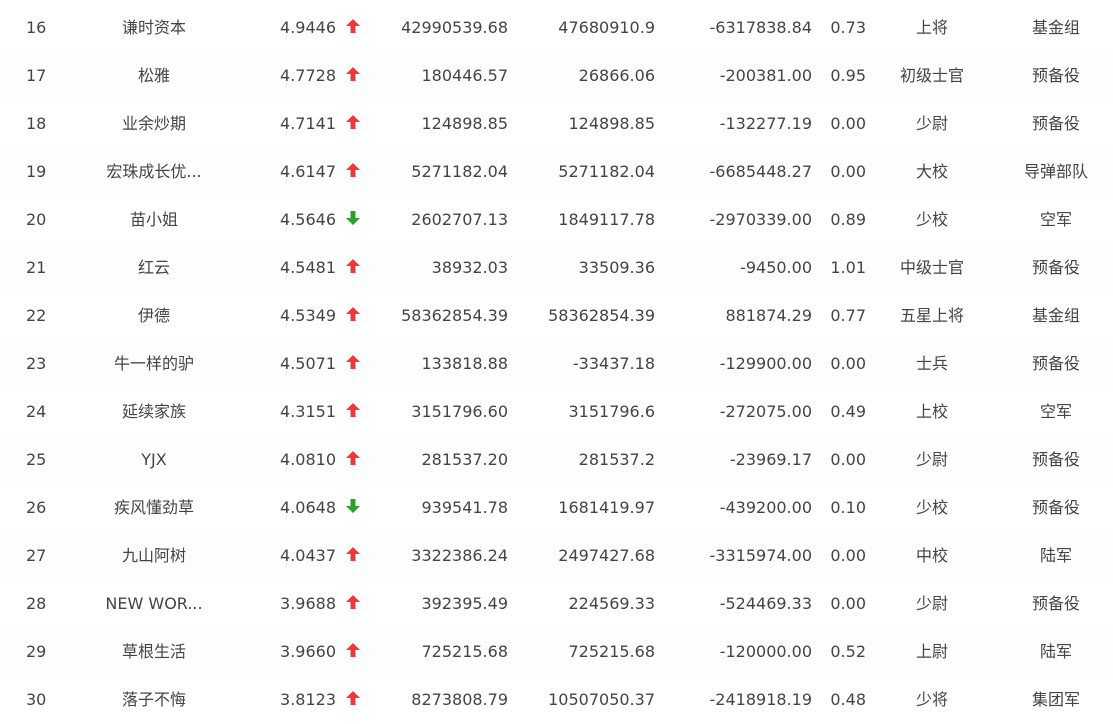 The height and width of the screenshot is (724, 1113). Describe the element at coordinates (308, 315) in the screenshot. I see `score-cell: 4.5349` at that location.